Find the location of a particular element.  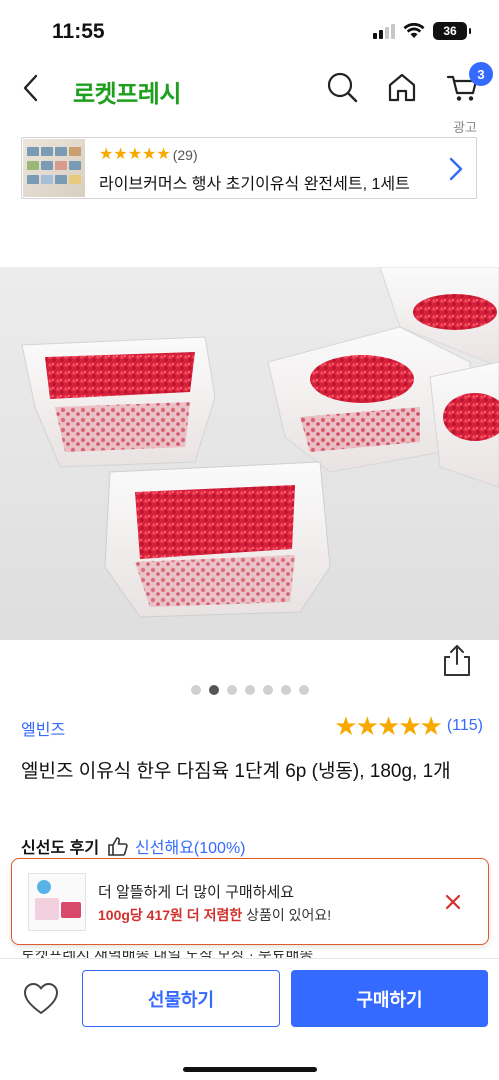

battery-icon: 36 is located at coordinates (452, 31).